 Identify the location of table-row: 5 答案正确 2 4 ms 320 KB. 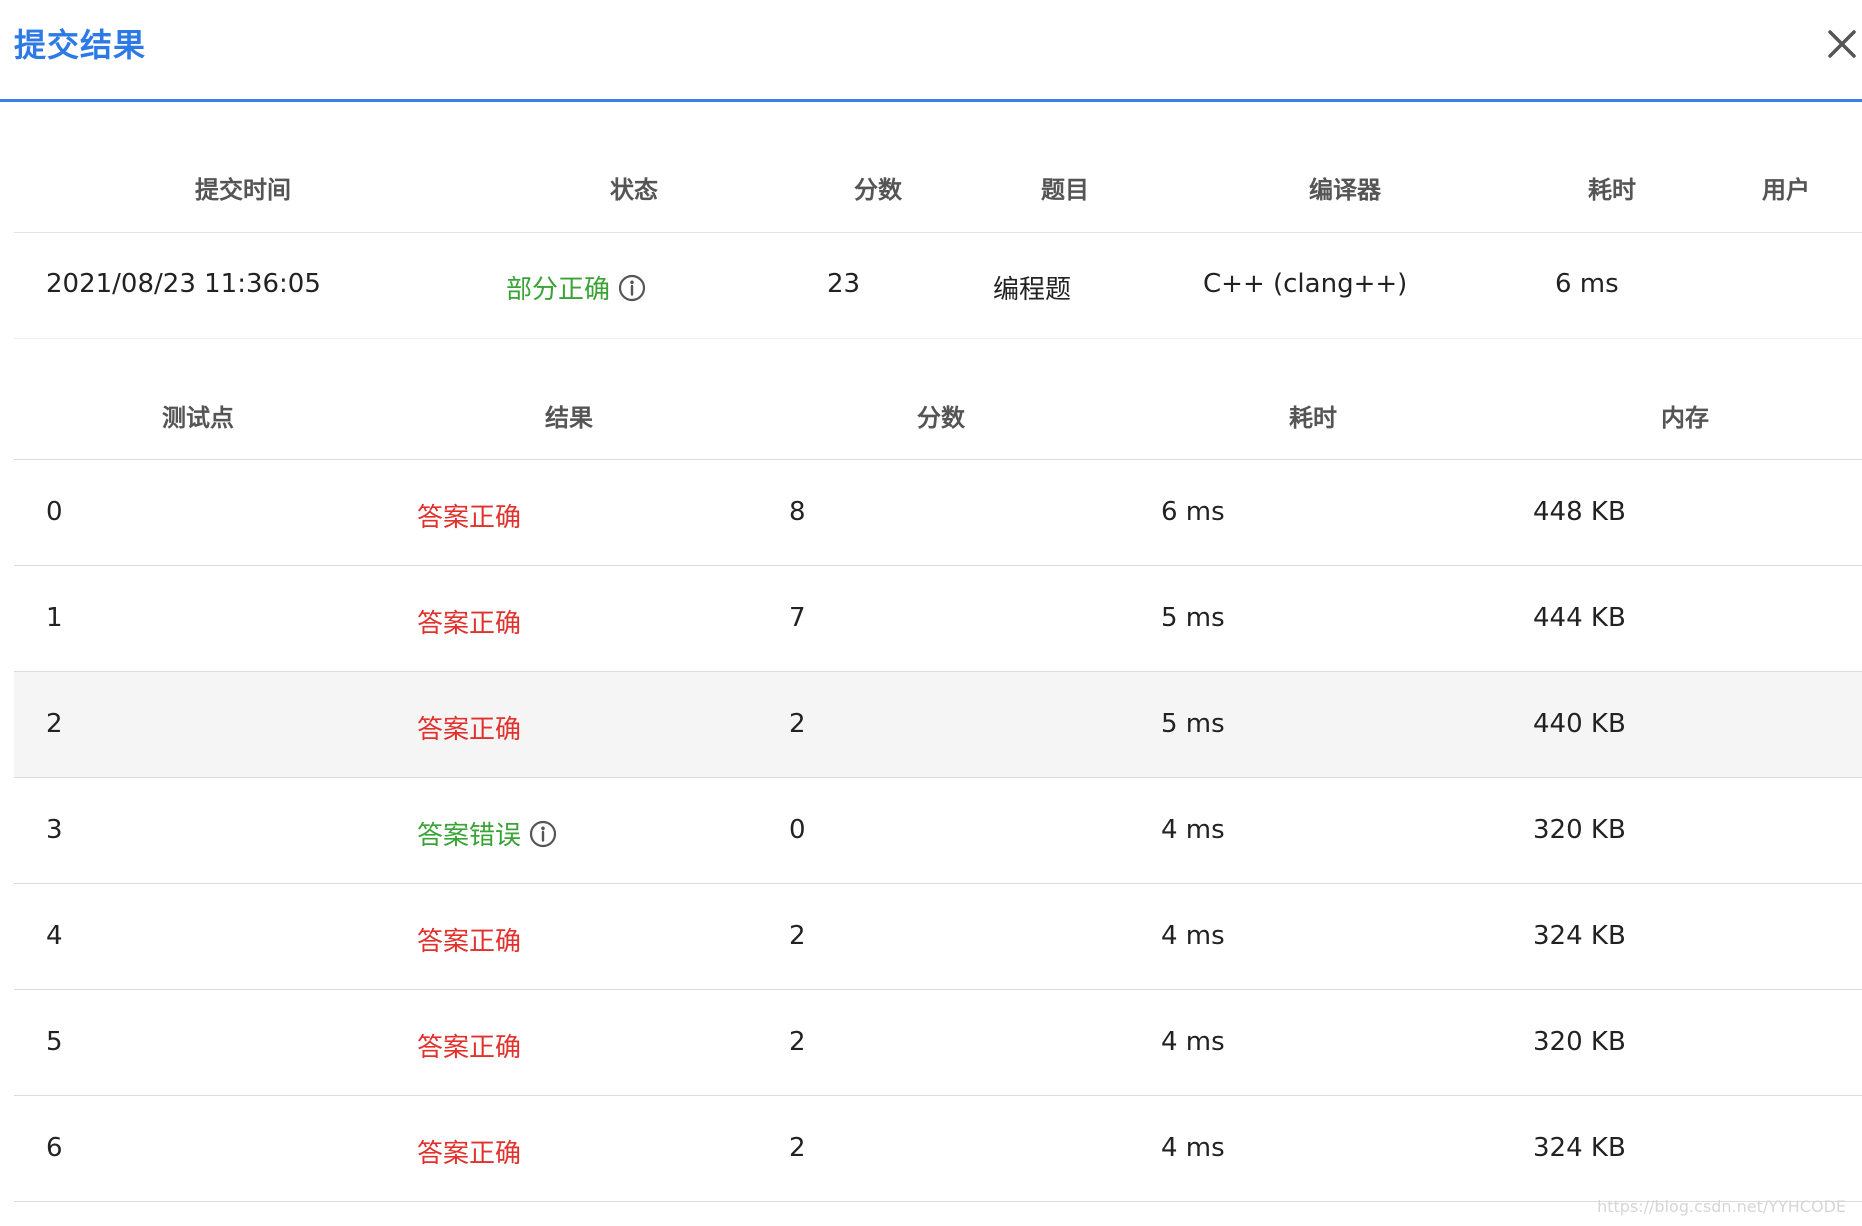
(938, 1043).